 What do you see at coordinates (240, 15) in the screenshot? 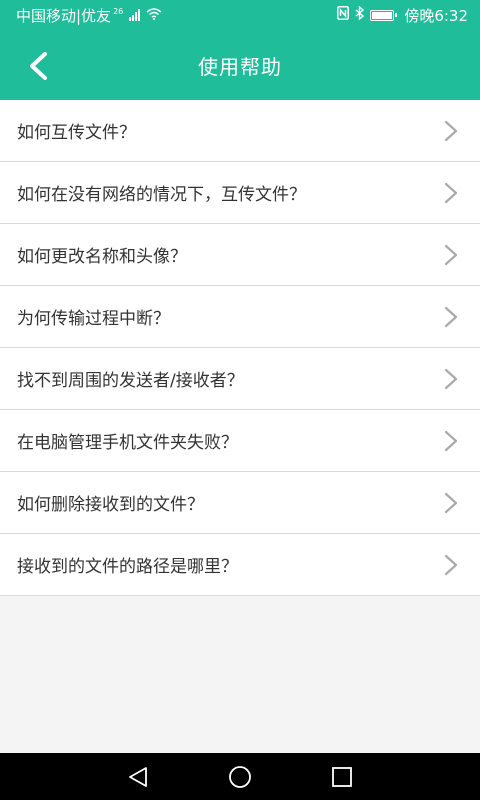
I see `status-bar: 中国移动|优友 26 傍晚6:32` at bounding box center [240, 15].